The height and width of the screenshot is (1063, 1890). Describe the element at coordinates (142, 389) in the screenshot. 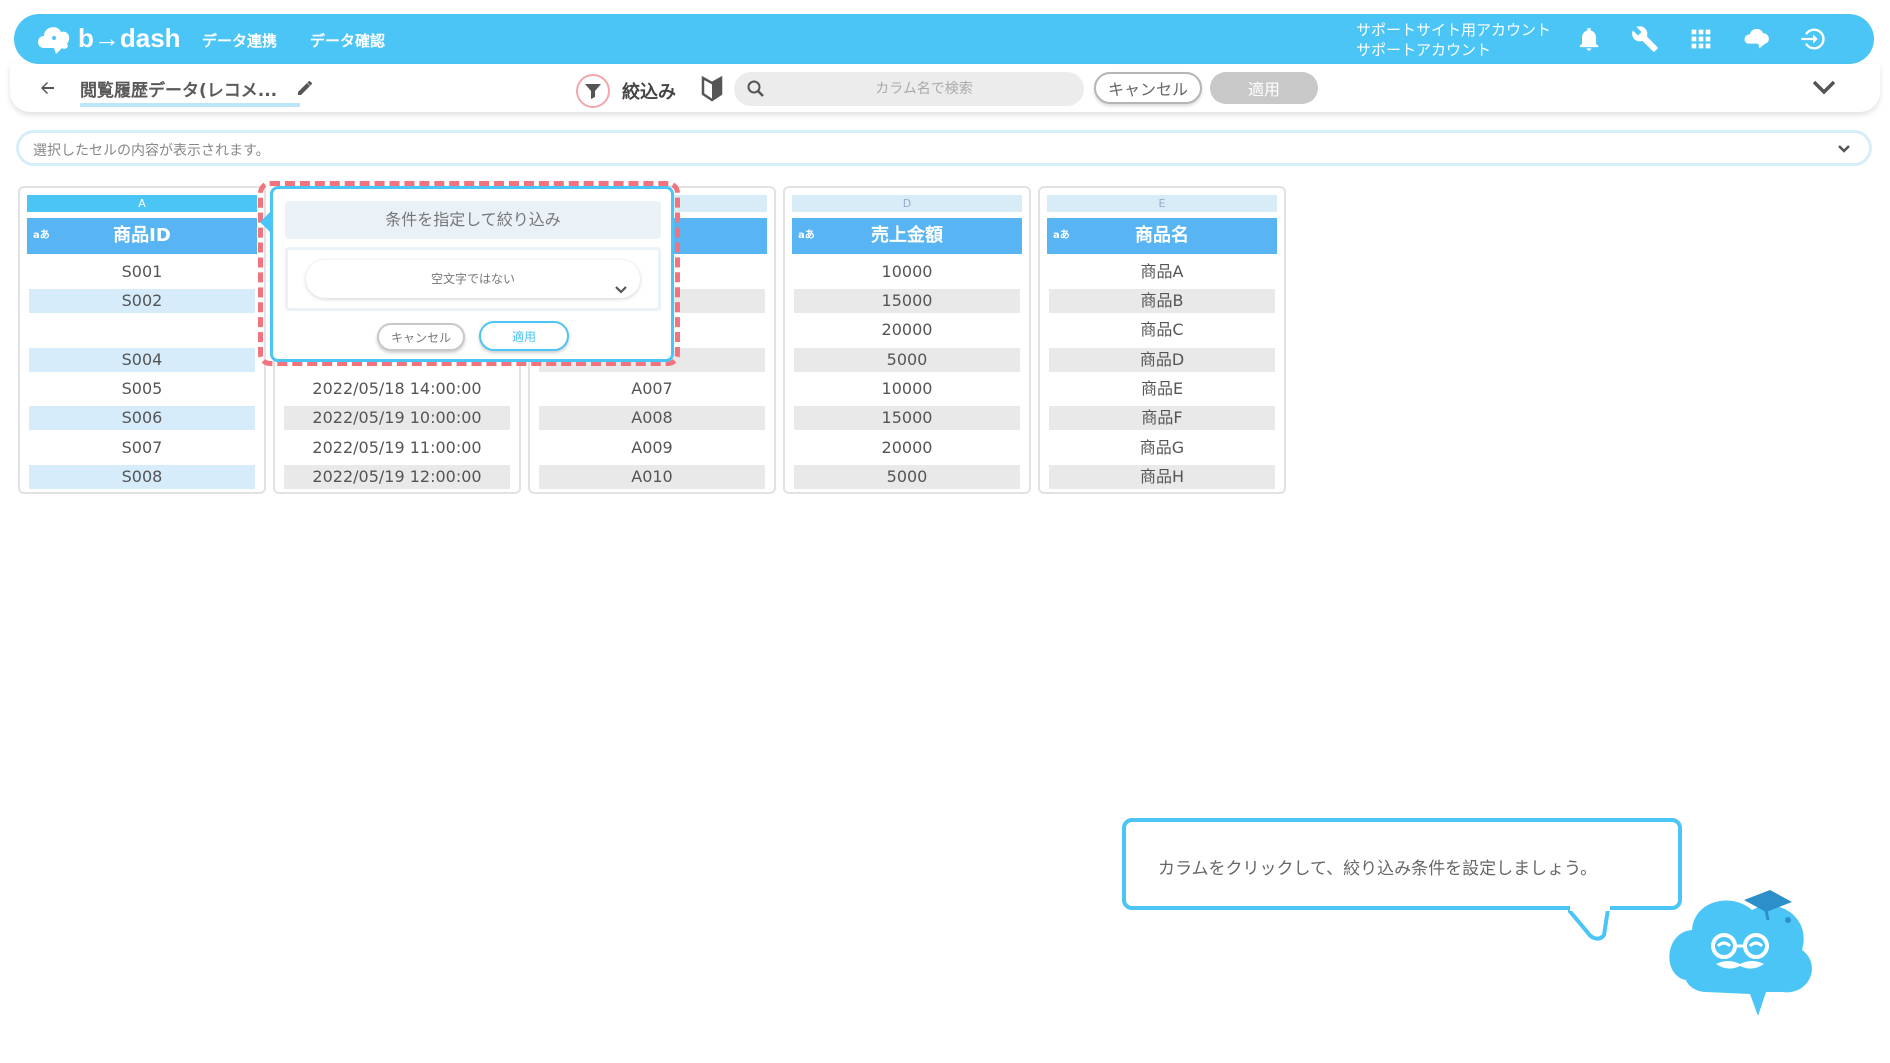

I see `table-cell: S005` at that location.